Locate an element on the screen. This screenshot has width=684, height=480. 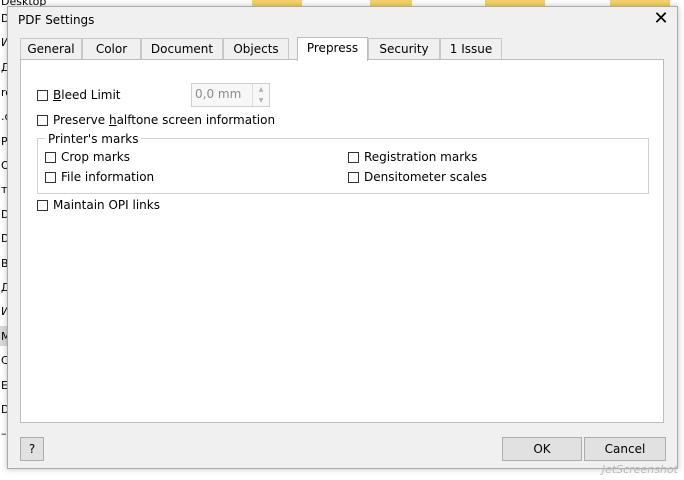
cancel-button: Cancel is located at coordinates (625, 449).